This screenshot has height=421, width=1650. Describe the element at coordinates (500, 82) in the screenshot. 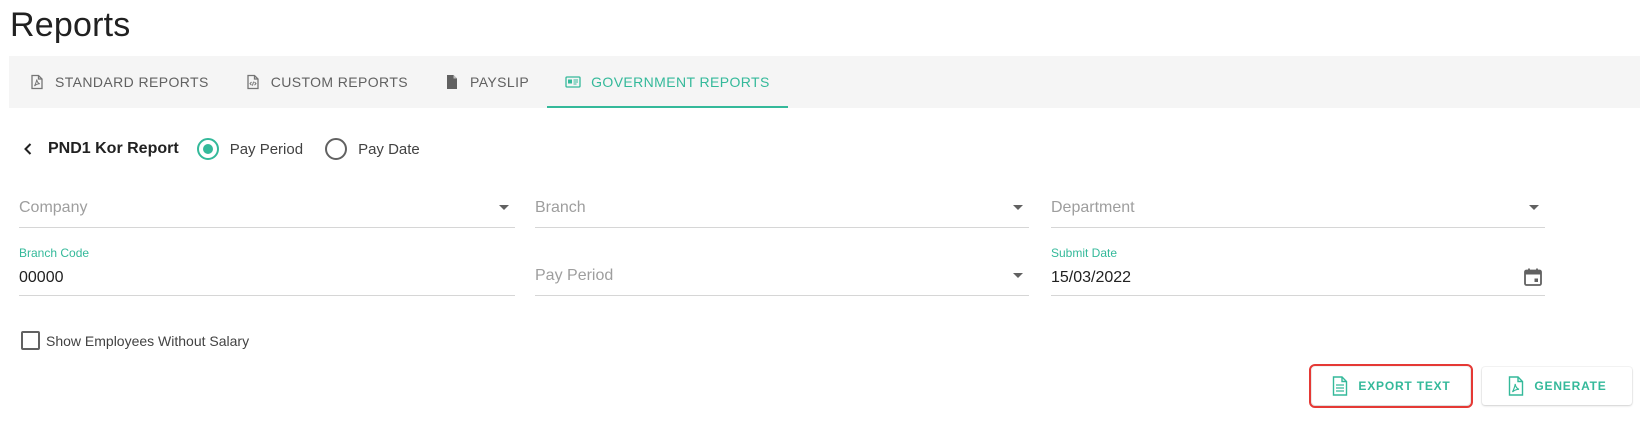

I see `tab-label: PAYSLIP` at that location.